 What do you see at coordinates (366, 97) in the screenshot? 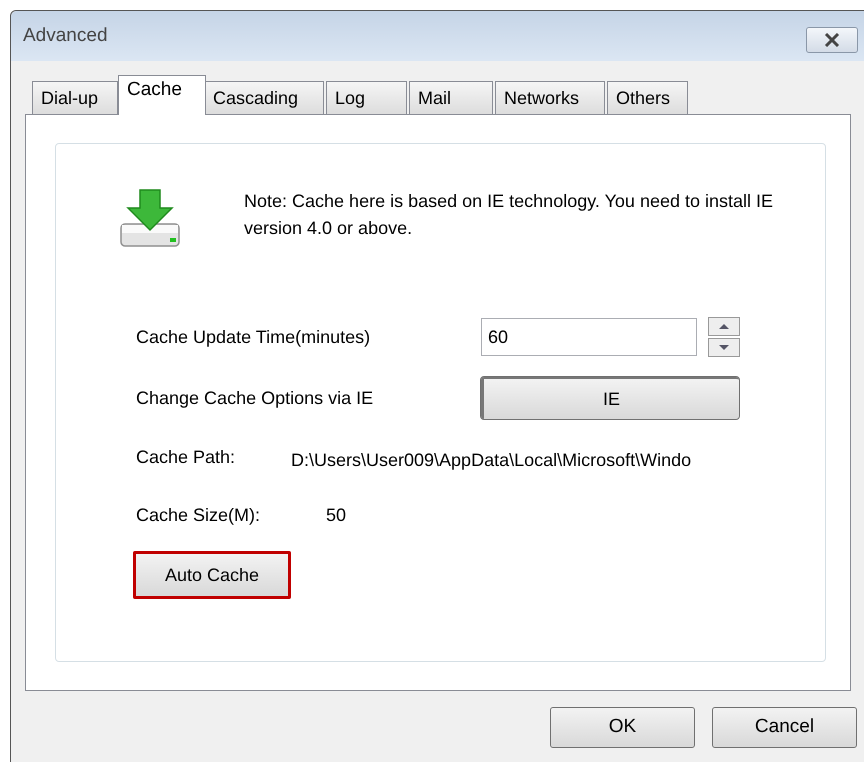
I see `tab: Log` at bounding box center [366, 97].